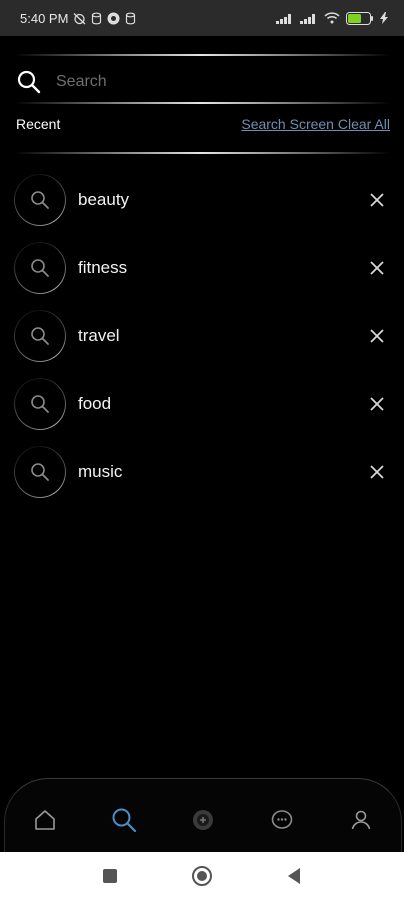 This screenshot has width=404, height=900. What do you see at coordinates (99, 335) in the screenshot?
I see `recent-item-label: travel` at bounding box center [99, 335].